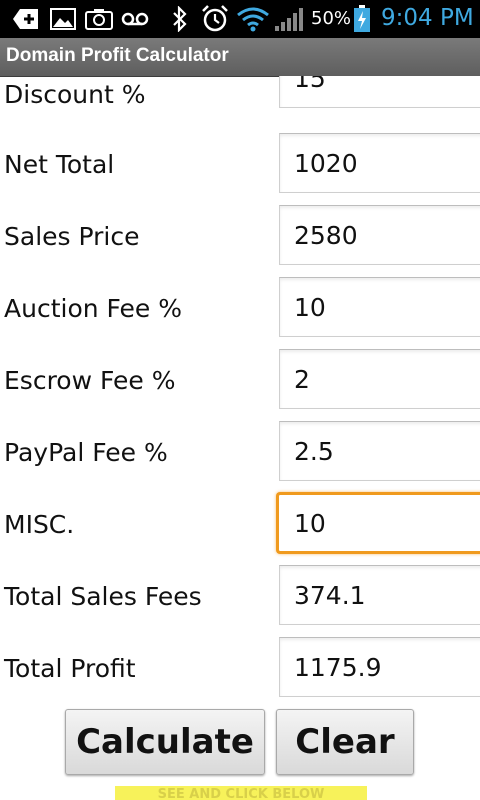 This screenshot has width=480, height=800. I want to click on auction-fee-field, so click(379, 307).